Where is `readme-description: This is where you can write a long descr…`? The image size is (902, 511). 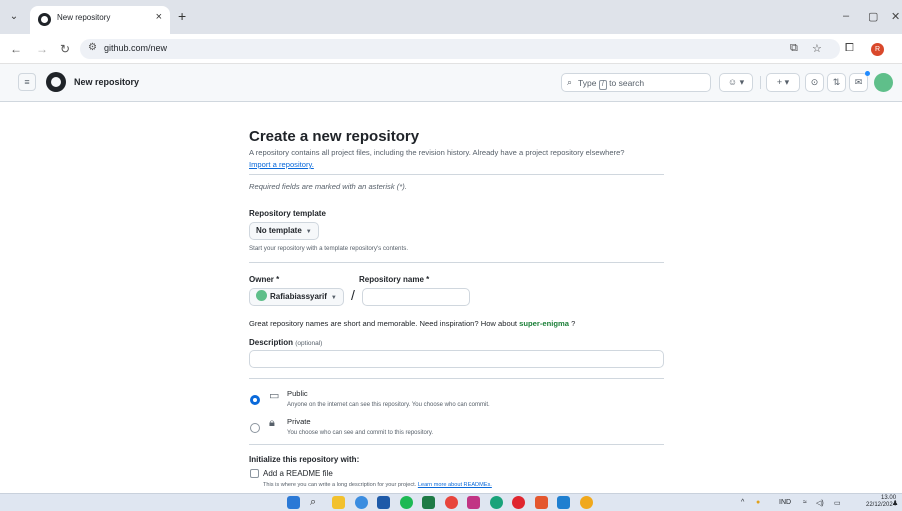 readme-description: This is where you can write a long descr… is located at coordinates (377, 485).